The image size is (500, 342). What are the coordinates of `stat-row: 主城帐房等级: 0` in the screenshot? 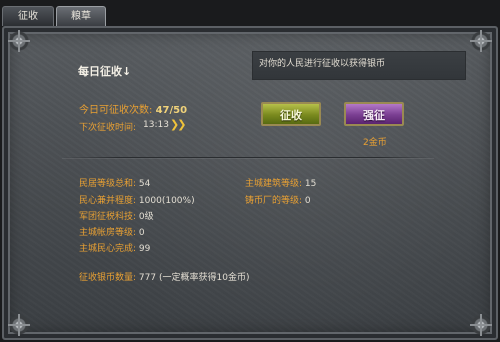 It's located at (112, 231).